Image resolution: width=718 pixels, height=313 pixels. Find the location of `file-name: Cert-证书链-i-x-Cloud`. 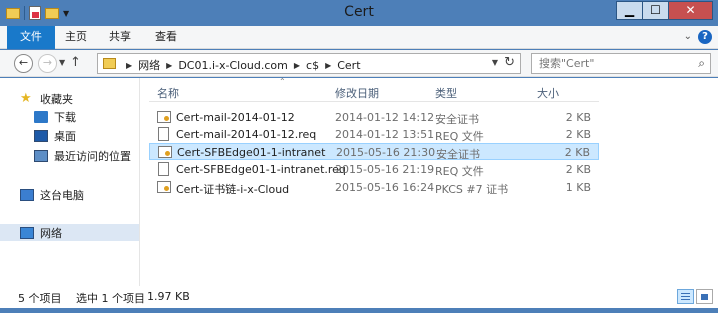

file-name: Cert-证书链-i-x-Cloud is located at coordinates (233, 189).